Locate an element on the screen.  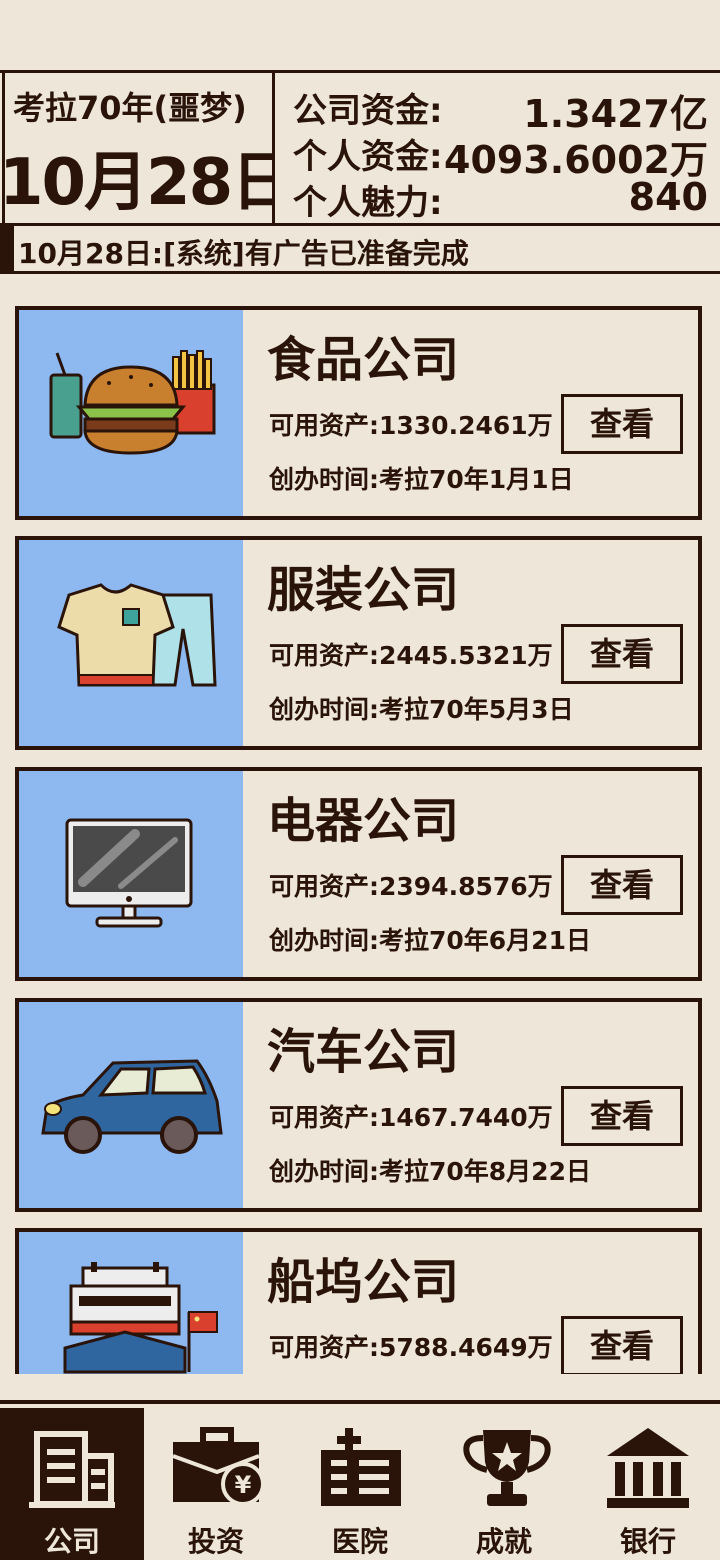
company-card-car: 汽车公司 可用资产:1467.7440万 创办时间:考拉70年8月22日 查看 is located at coordinates (358, 1105).